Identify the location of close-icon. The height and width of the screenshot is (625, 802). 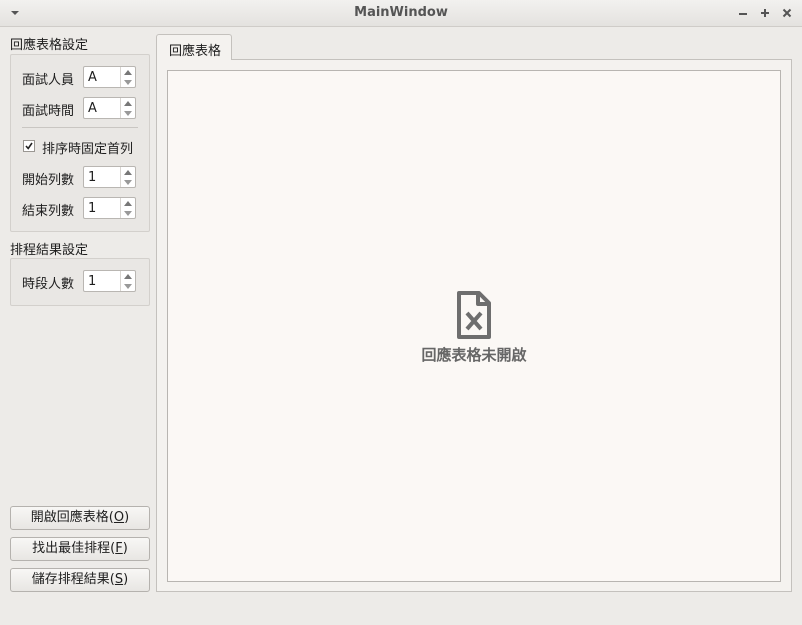
(787, 13).